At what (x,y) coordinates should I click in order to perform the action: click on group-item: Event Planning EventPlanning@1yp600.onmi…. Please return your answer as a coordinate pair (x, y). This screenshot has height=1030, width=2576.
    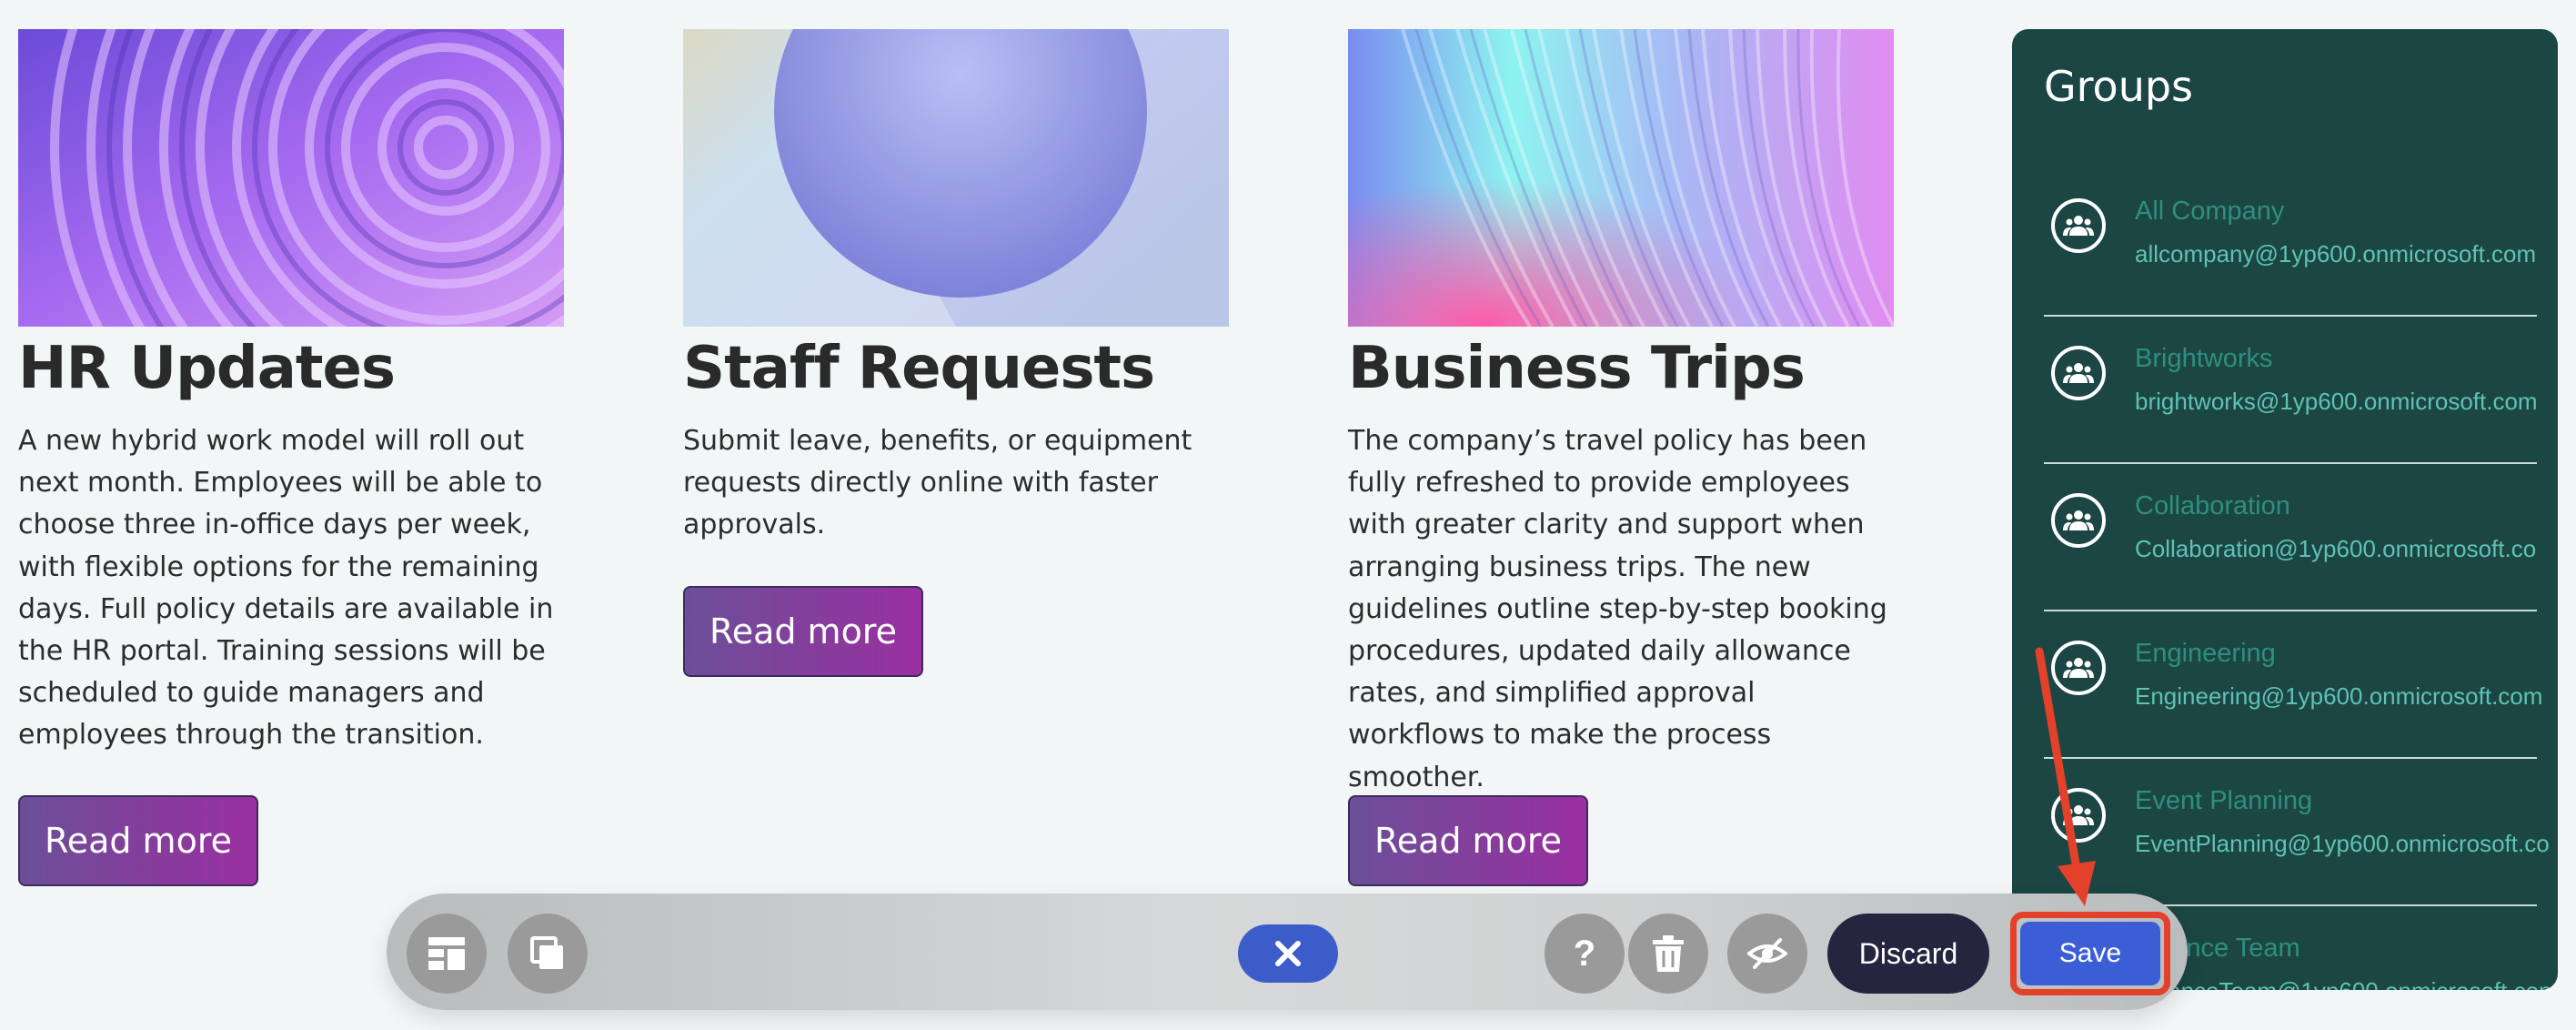
    Looking at the image, I should click on (2297, 832).